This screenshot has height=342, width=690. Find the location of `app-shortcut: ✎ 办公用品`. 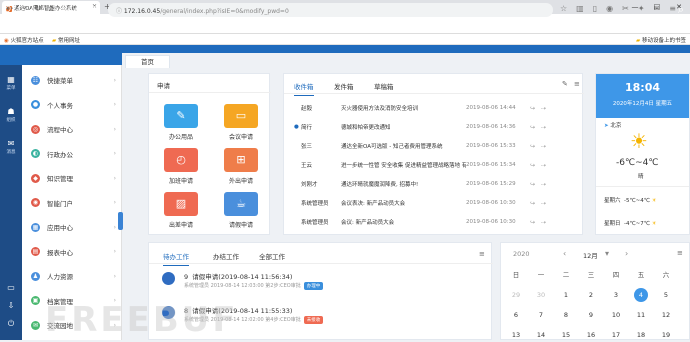

app-shortcut: ✎ 办公用品 is located at coordinates (181, 122).